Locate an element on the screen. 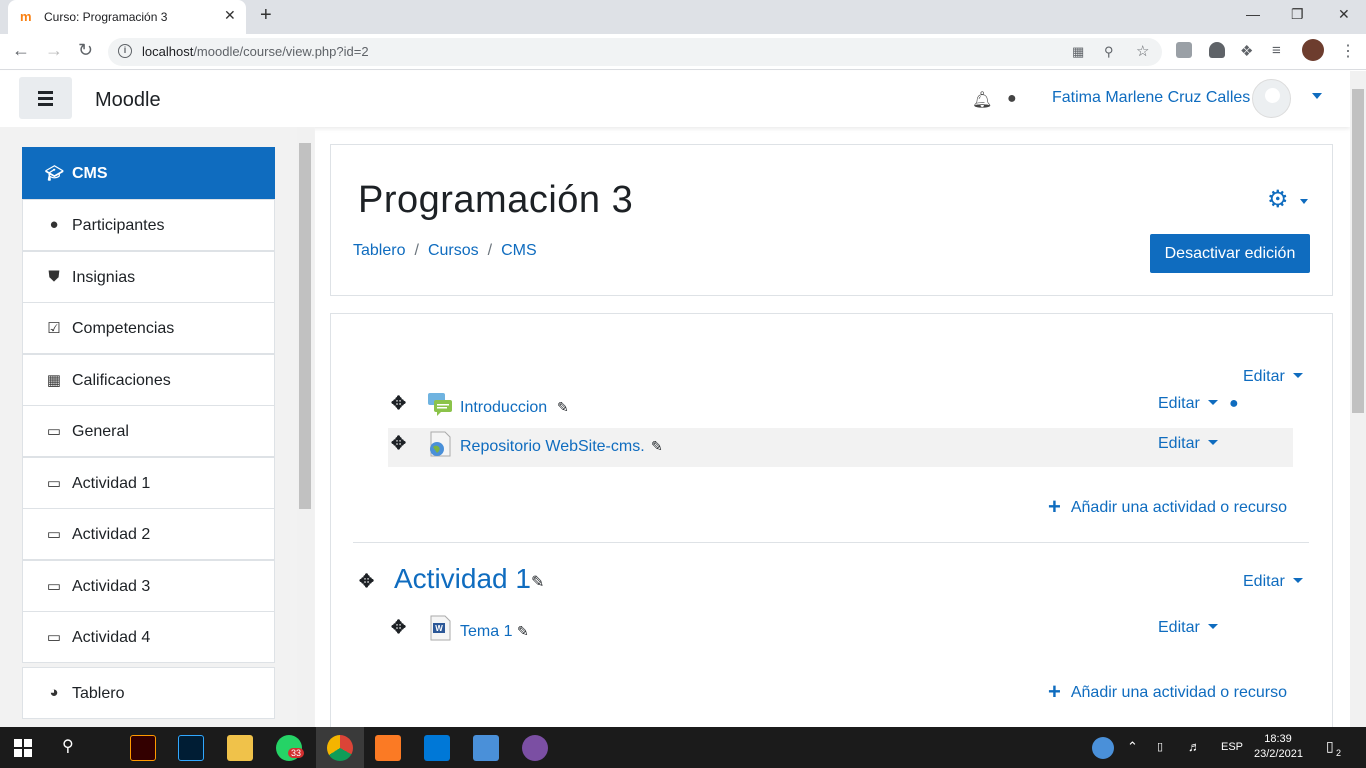 The height and width of the screenshot is (768, 1366). chevron-up-icon: ⌃ is located at coordinates (1132, 747).